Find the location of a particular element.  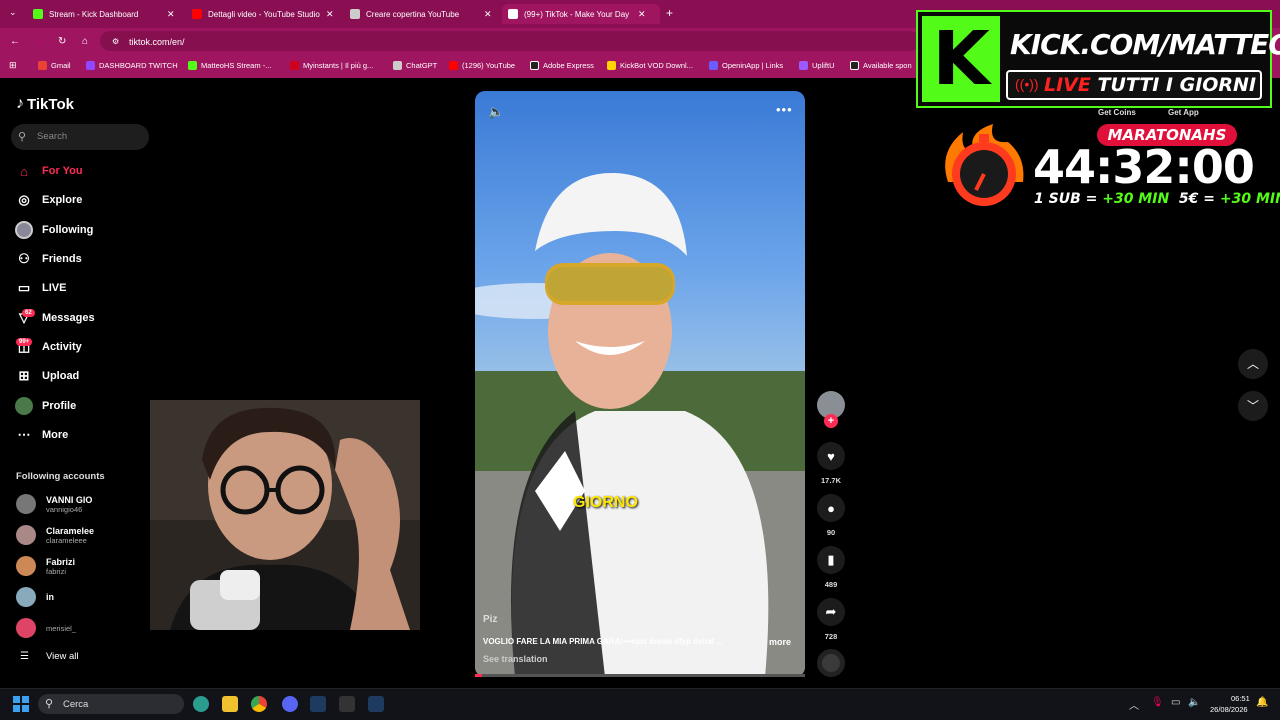

bookmark-upliftu: UpliftU is located at coordinates (817, 65).